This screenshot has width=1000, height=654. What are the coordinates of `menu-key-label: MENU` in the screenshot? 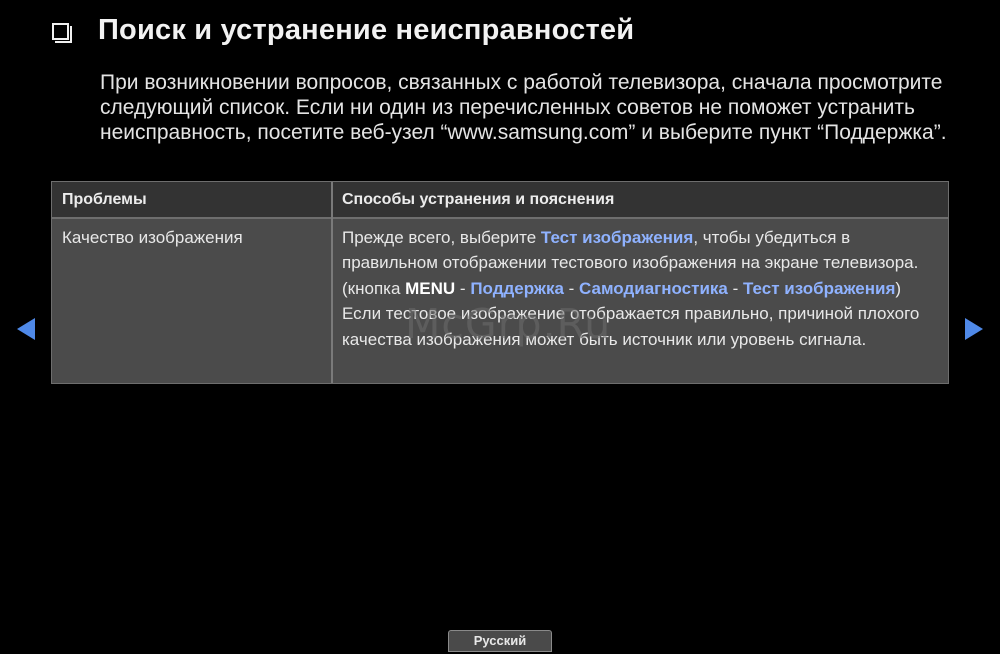 It's located at (430, 288).